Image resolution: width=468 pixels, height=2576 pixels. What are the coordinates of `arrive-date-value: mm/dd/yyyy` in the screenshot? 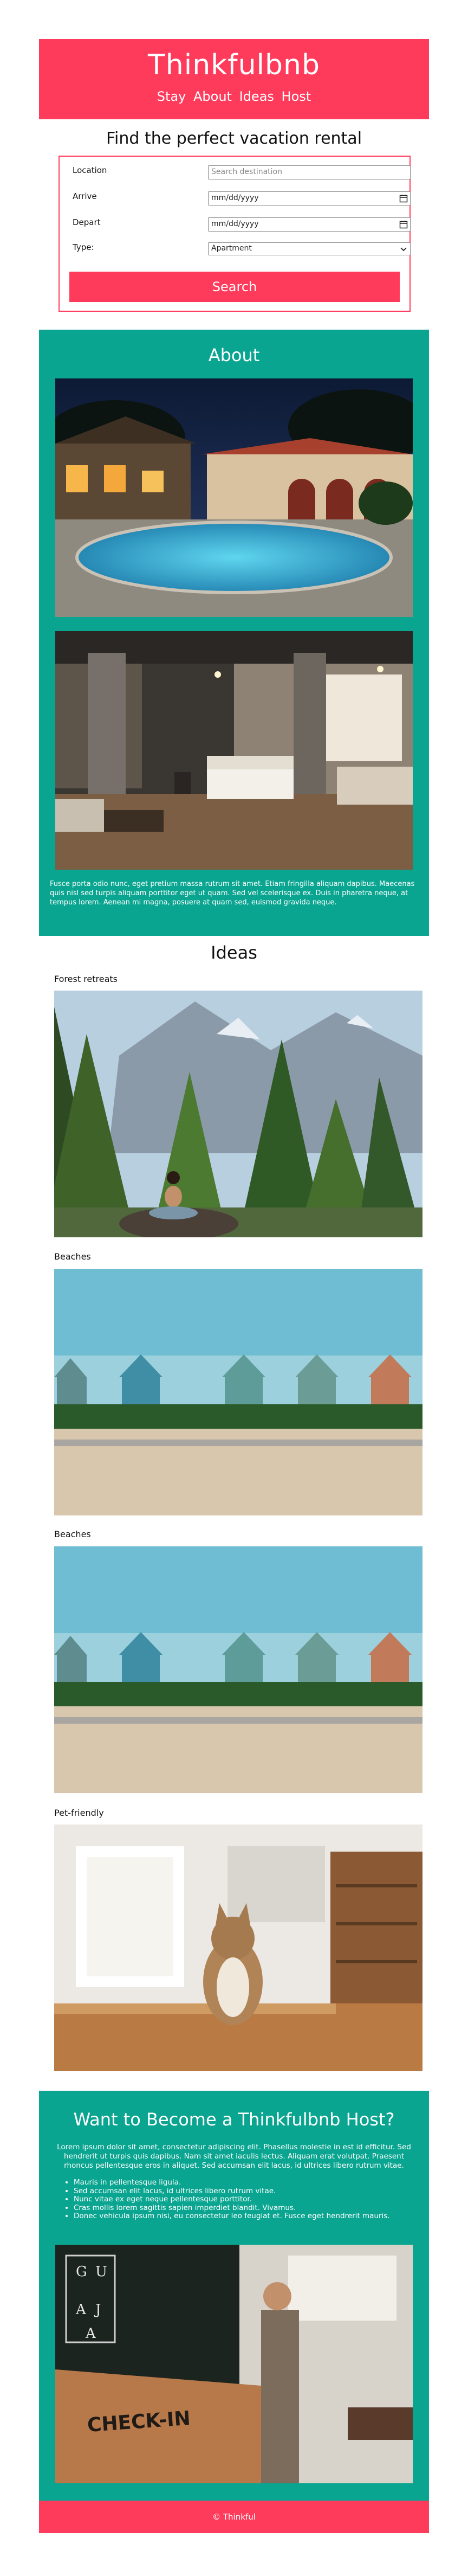 It's located at (235, 198).